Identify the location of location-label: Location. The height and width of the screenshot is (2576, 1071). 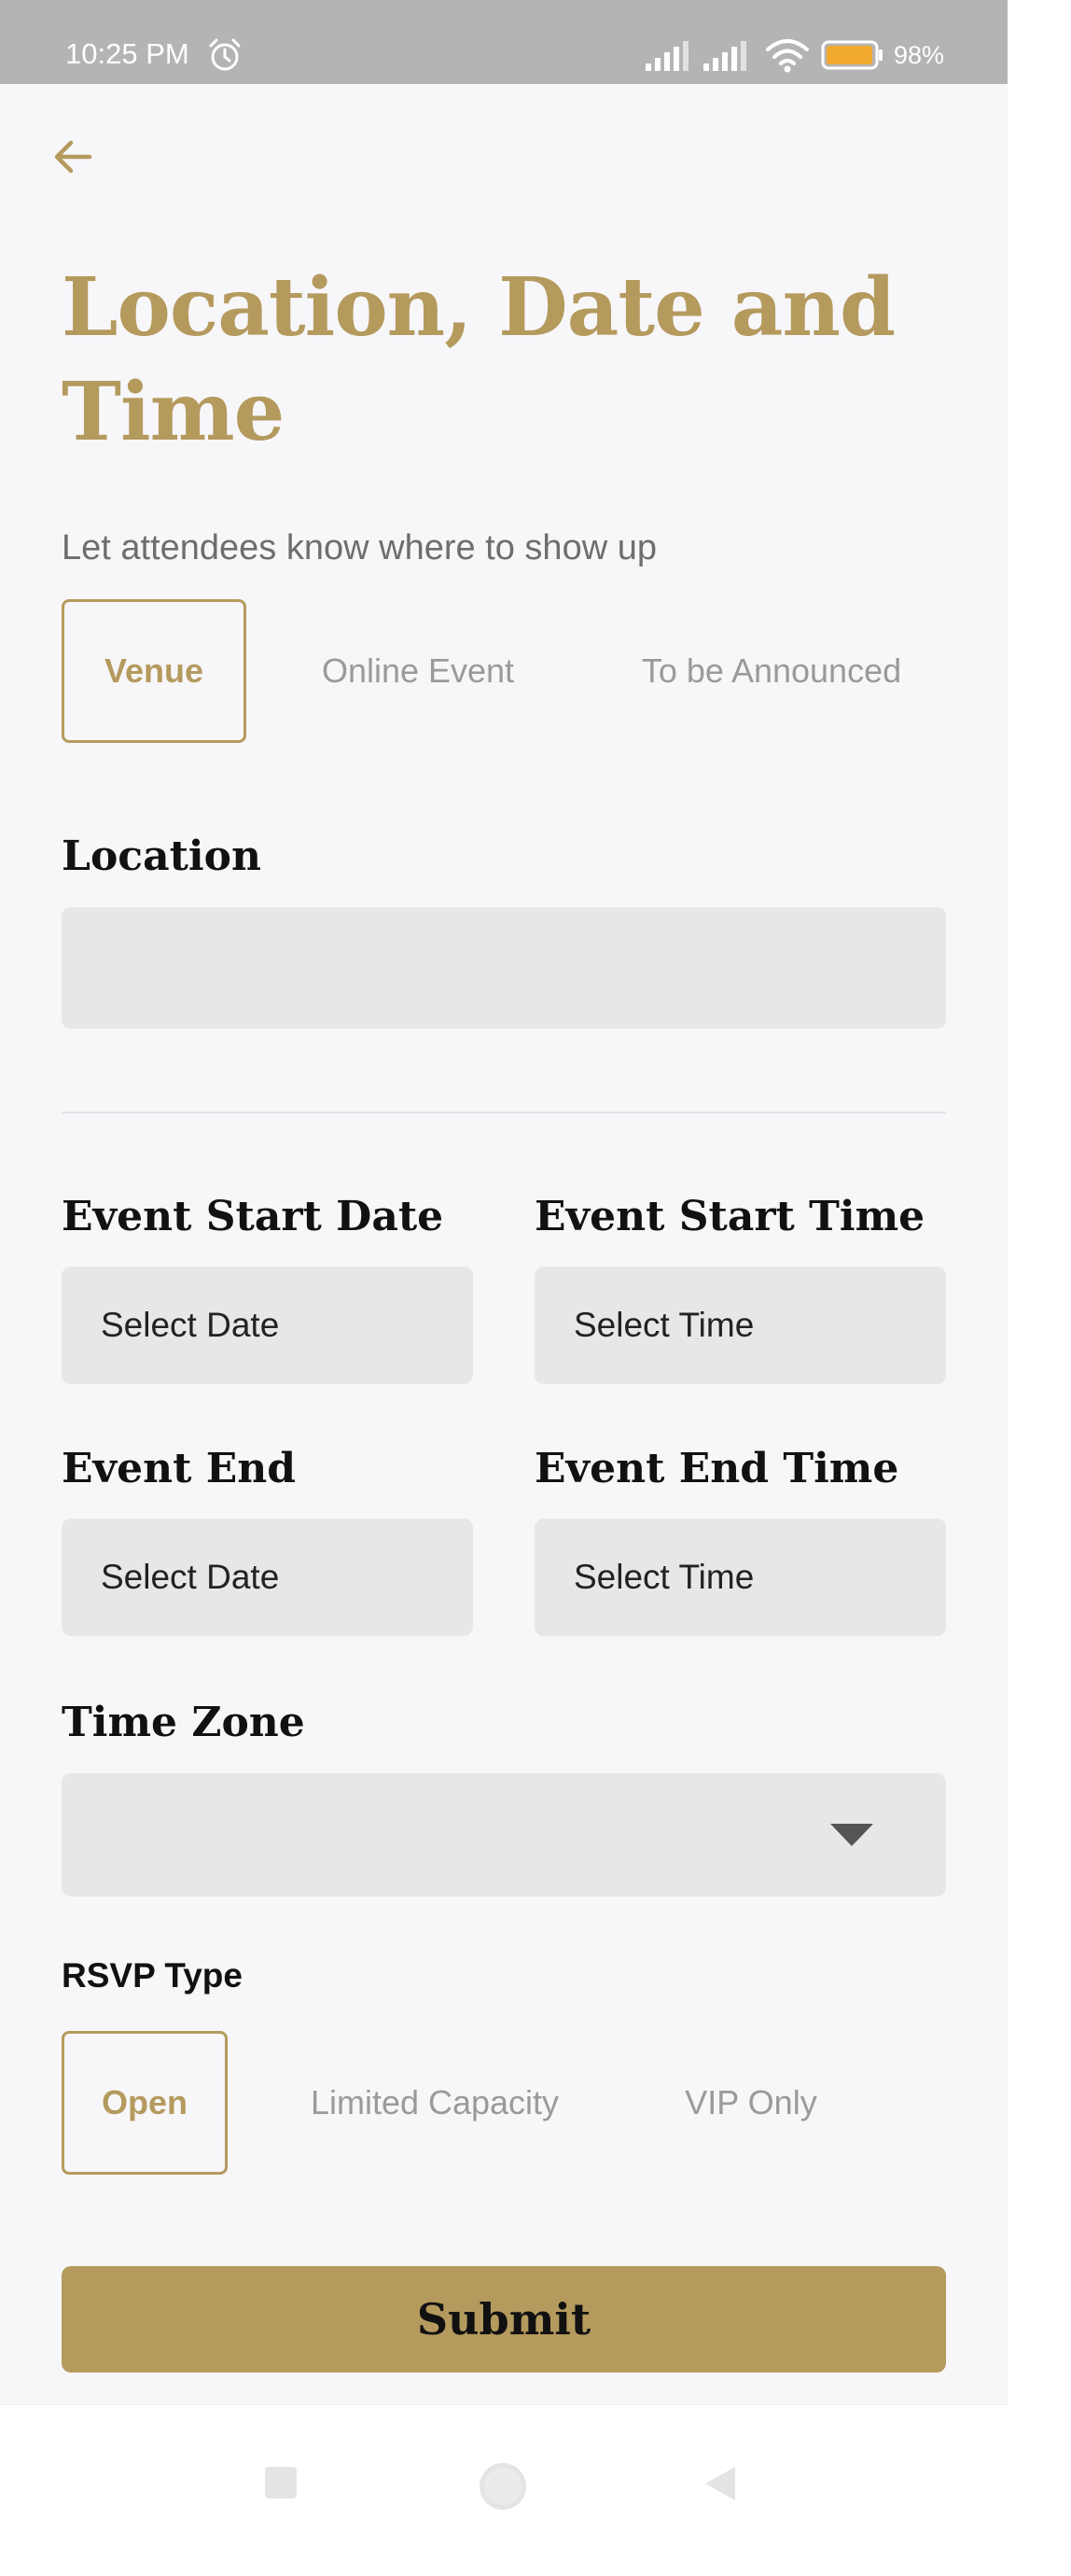
(161, 856).